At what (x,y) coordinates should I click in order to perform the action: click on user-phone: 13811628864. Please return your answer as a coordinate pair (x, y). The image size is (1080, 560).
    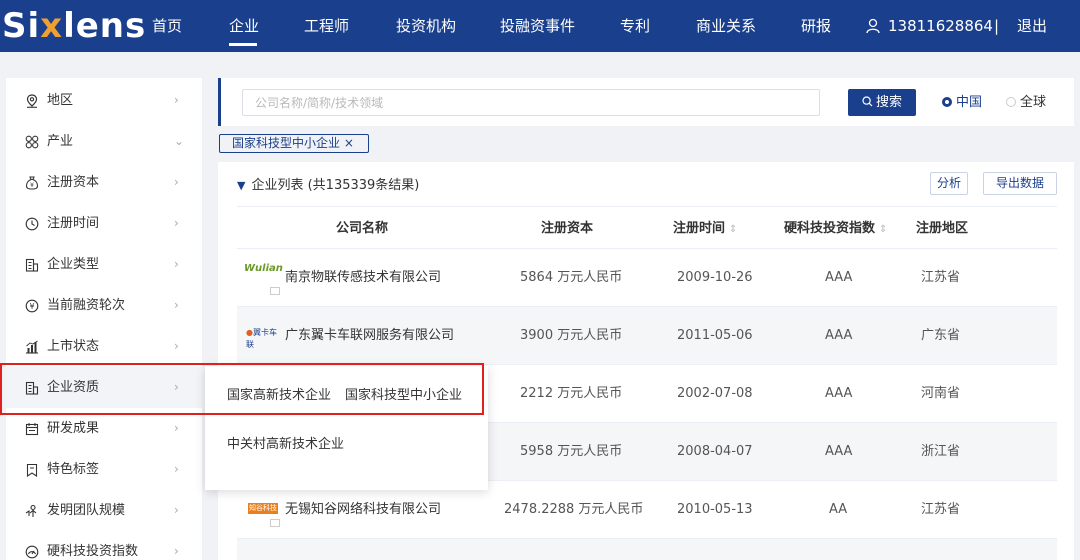
    Looking at the image, I should click on (940, 26).